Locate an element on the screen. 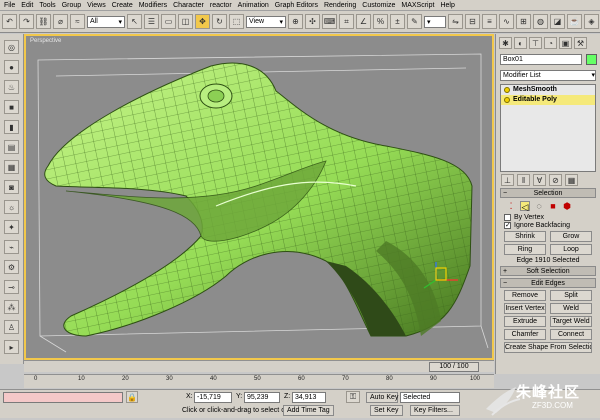 This screenshot has height=420, width=600. undo-icon: ↶ is located at coordinates (9, 21).